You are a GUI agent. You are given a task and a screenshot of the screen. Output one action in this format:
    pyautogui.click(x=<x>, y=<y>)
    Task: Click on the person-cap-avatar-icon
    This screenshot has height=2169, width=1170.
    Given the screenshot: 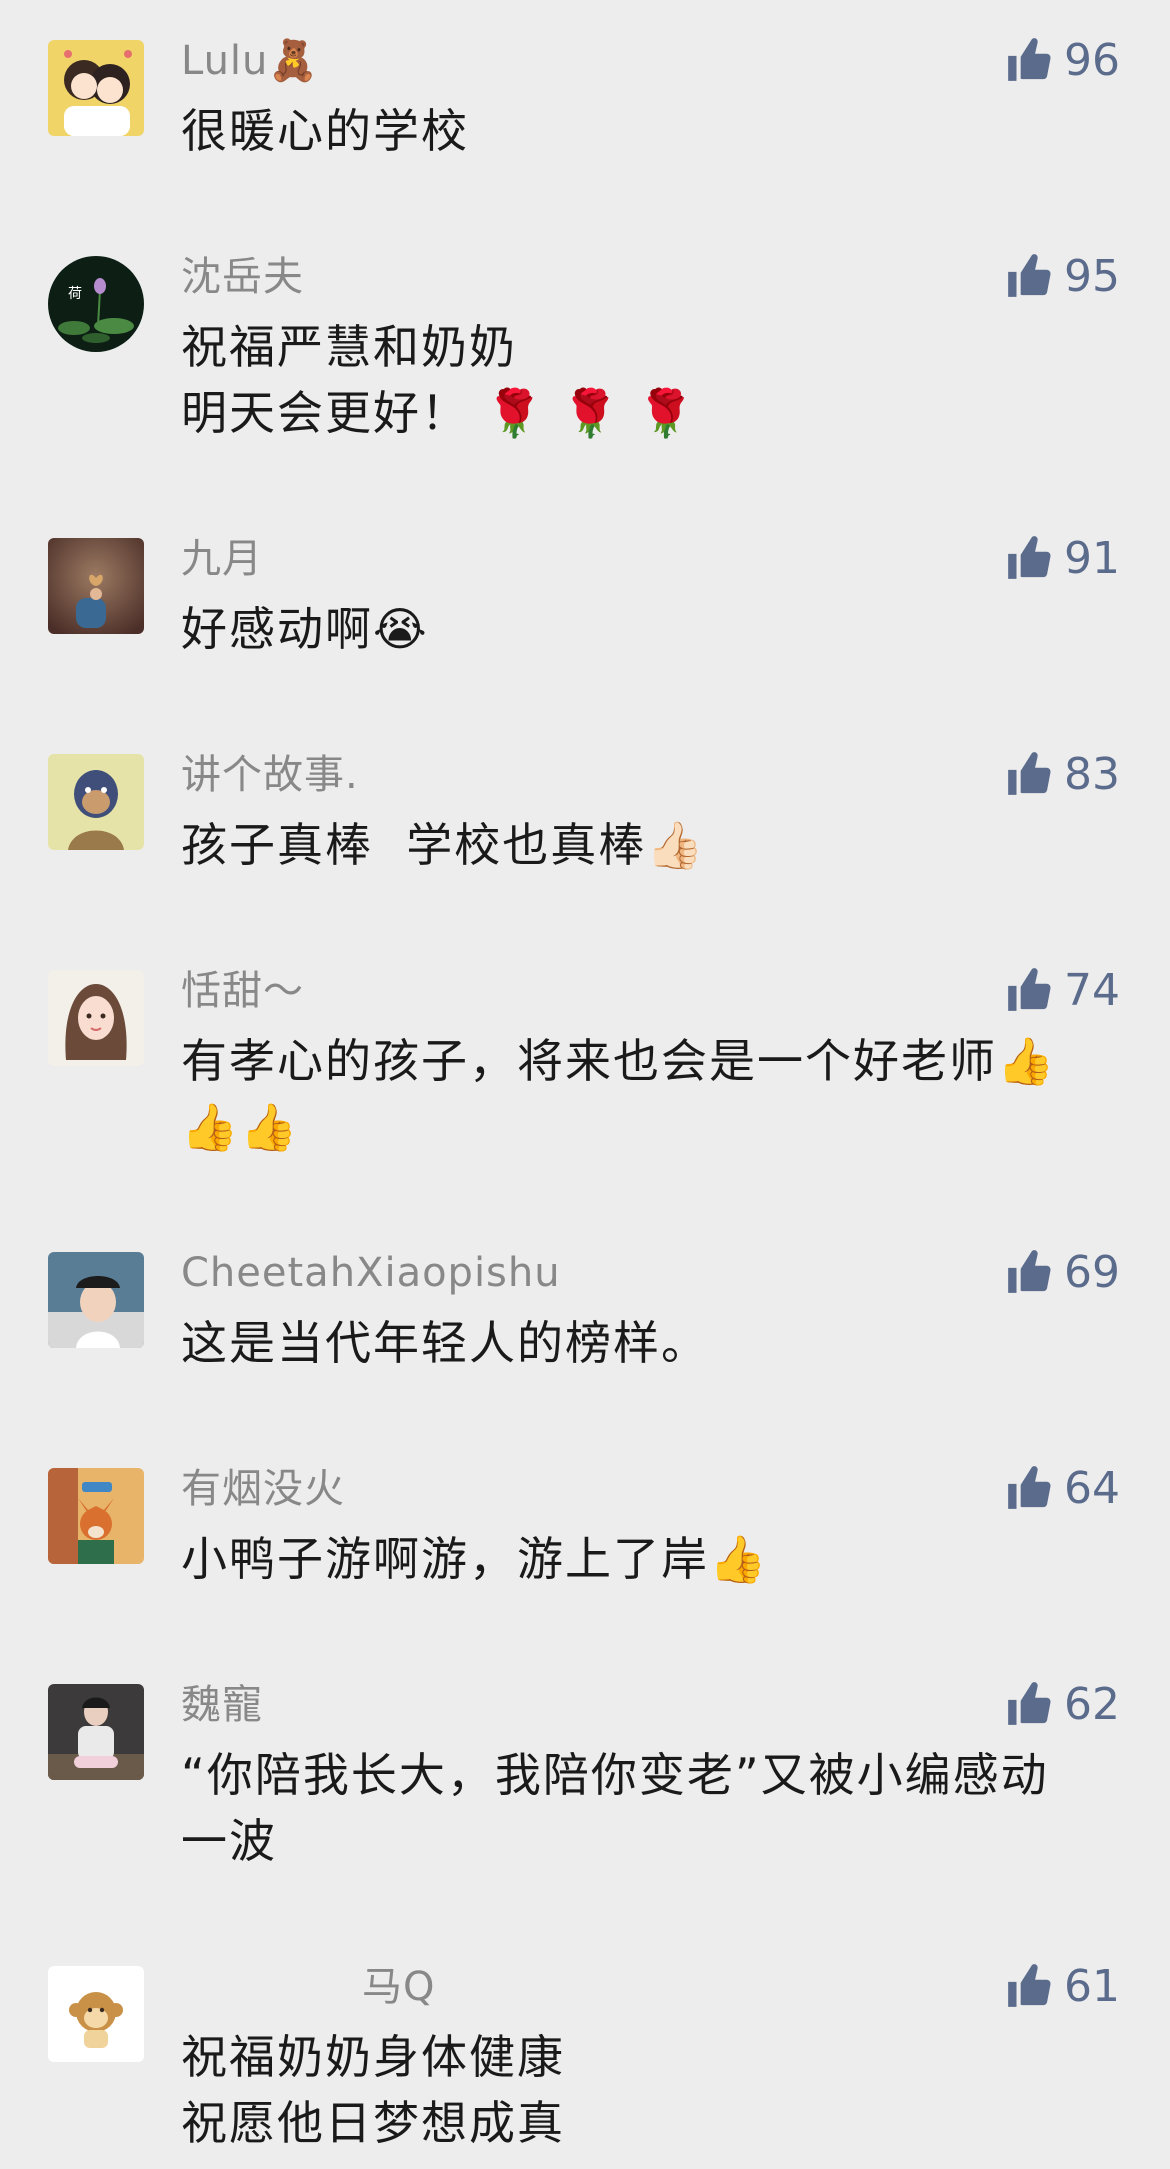 What is the action you would take?
    pyautogui.click(x=96, y=1300)
    